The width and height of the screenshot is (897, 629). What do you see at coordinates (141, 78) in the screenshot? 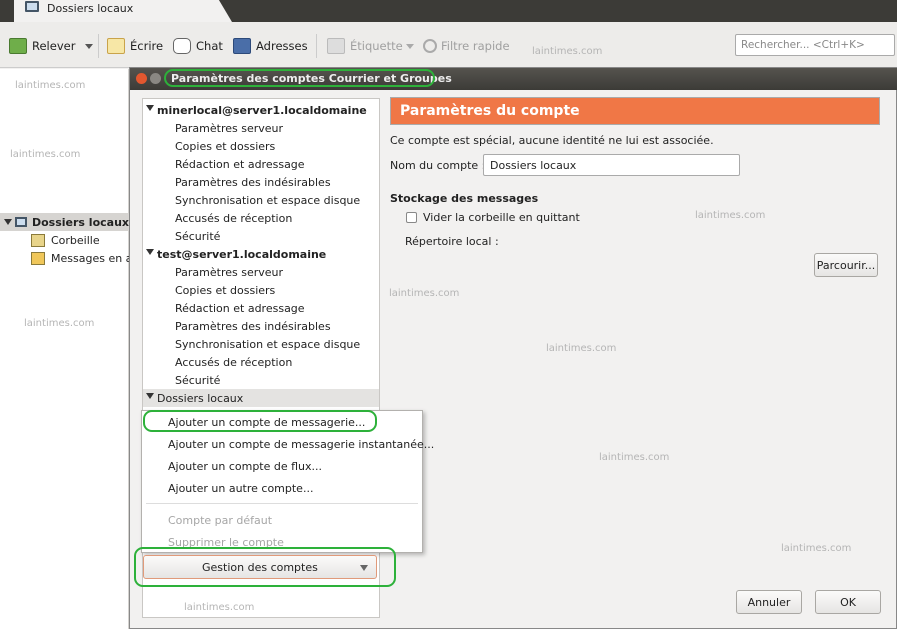
I see `close-icon` at bounding box center [141, 78].